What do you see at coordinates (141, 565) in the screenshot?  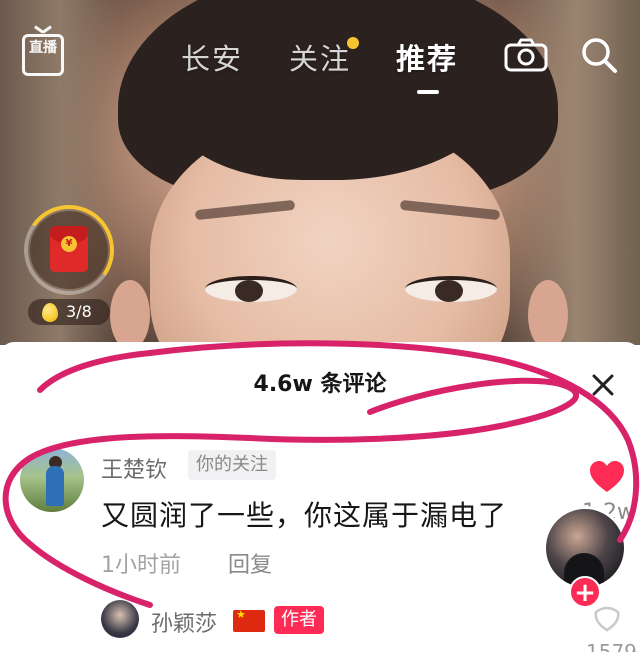 I see `comment-time: 1小时前` at bounding box center [141, 565].